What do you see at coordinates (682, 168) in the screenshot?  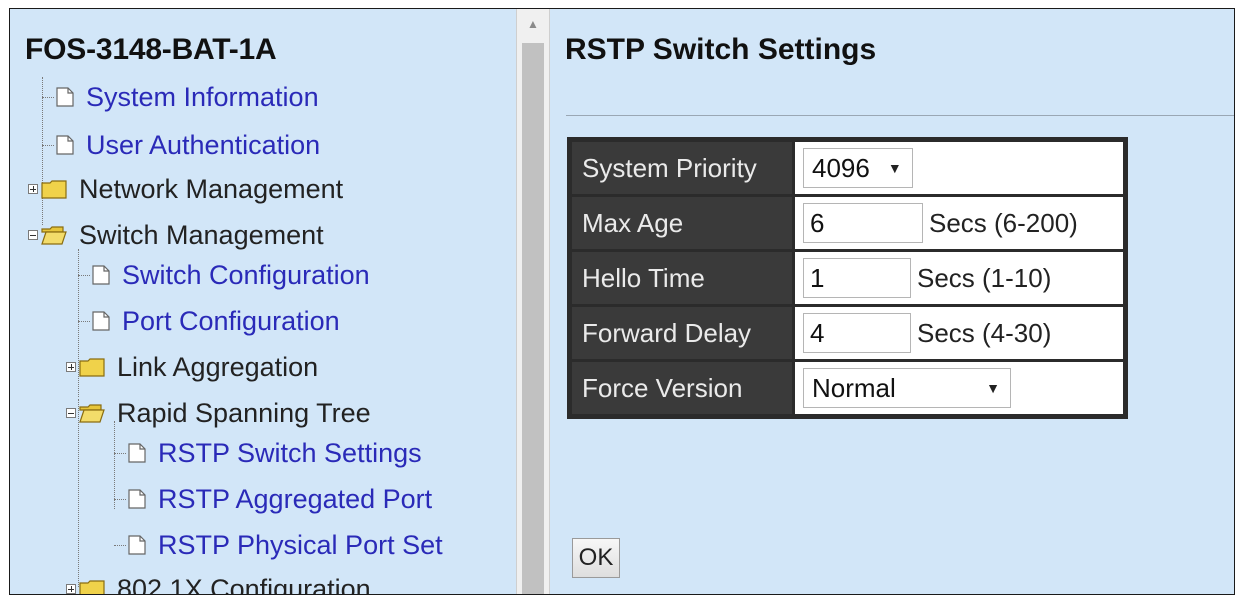 I see `system-priority-label: System Priority` at bounding box center [682, 168].